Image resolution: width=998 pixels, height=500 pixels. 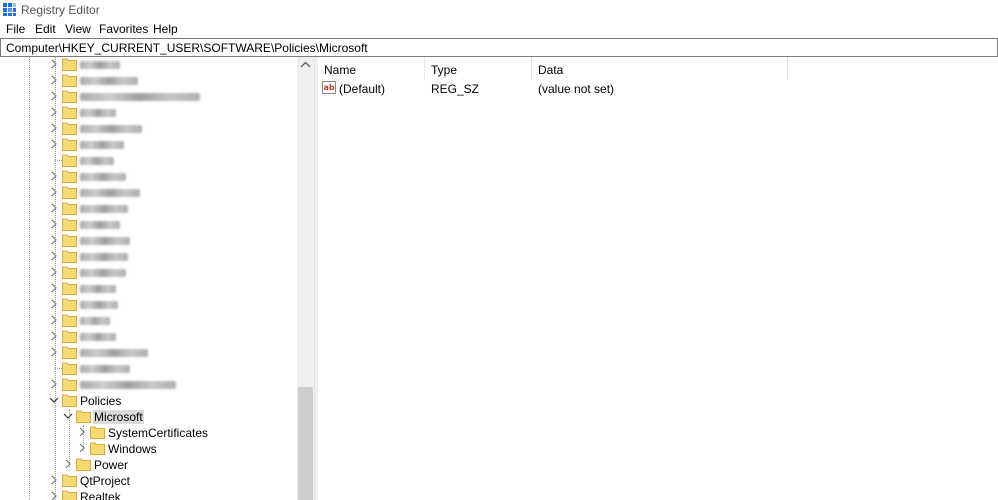 What do you see at coordinates (478, 68) in the screenshot?
I see `column-header-type: Type` at bounding box center [478, 68].